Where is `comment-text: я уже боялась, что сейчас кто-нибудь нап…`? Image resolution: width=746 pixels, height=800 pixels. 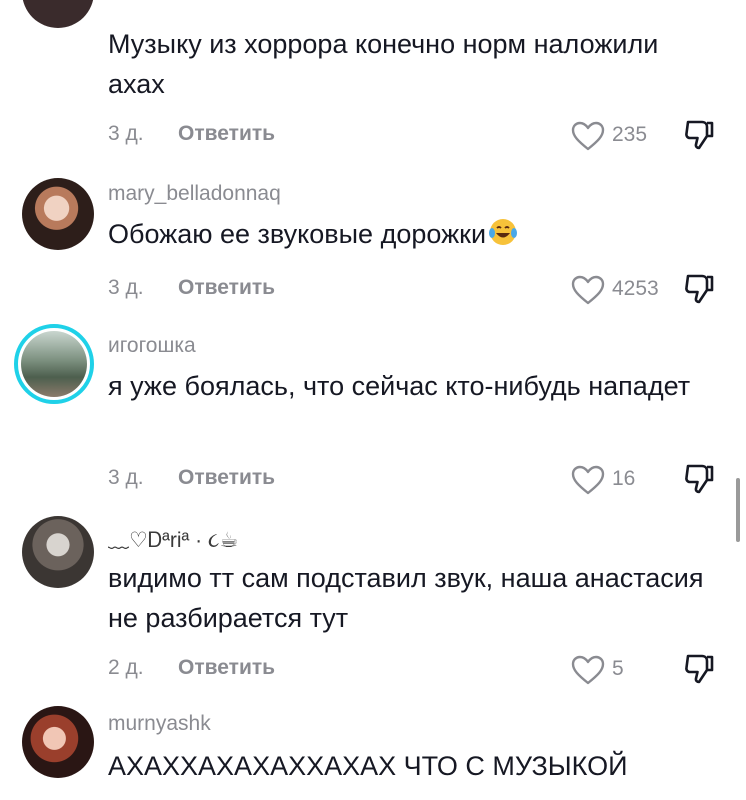 comment-text: я уже боялась, что сейчас кто-нибудь нап… is located at coordinates (399, 386).